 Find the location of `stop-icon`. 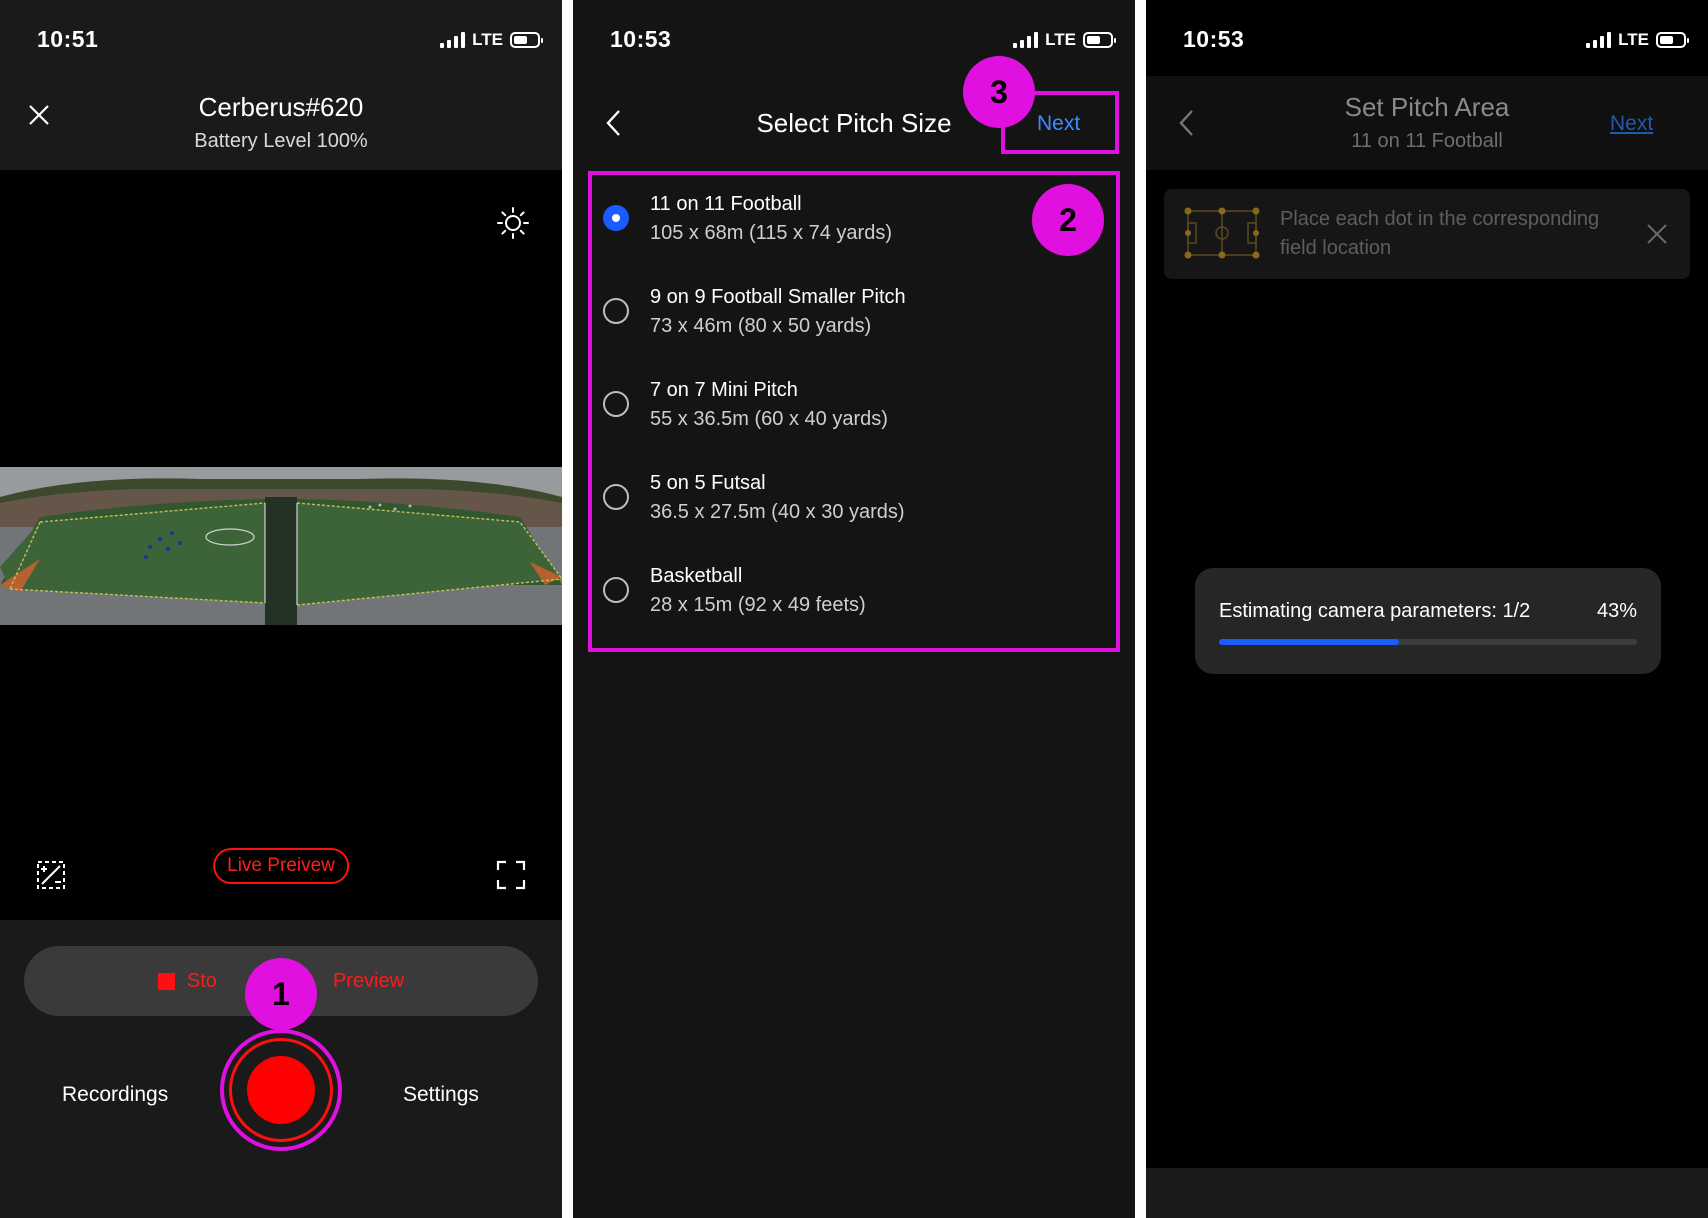

stop-icon is located at coordinates (166, 981).